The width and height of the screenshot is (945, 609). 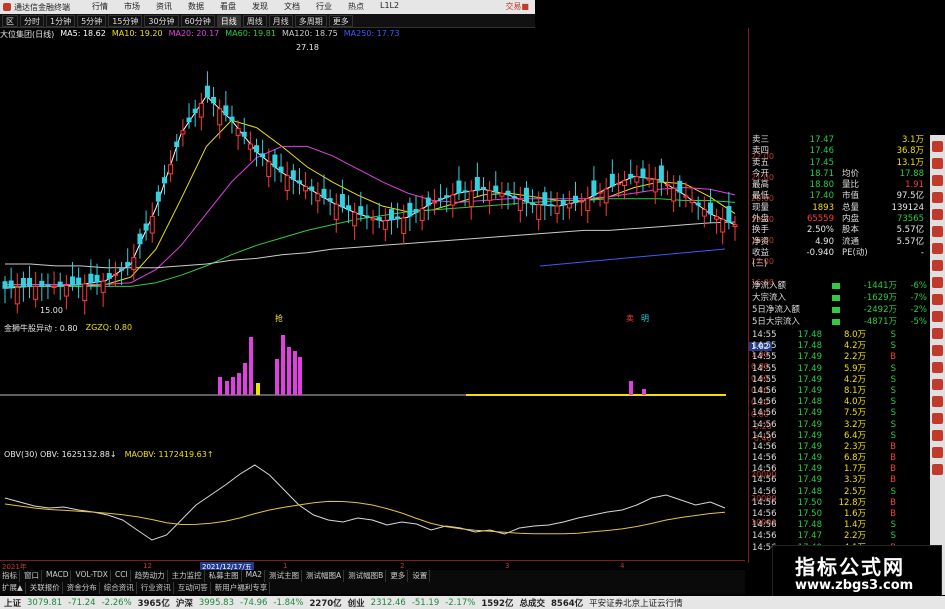 I want to click on period-tab: 周线, so click(x=254, y=21).